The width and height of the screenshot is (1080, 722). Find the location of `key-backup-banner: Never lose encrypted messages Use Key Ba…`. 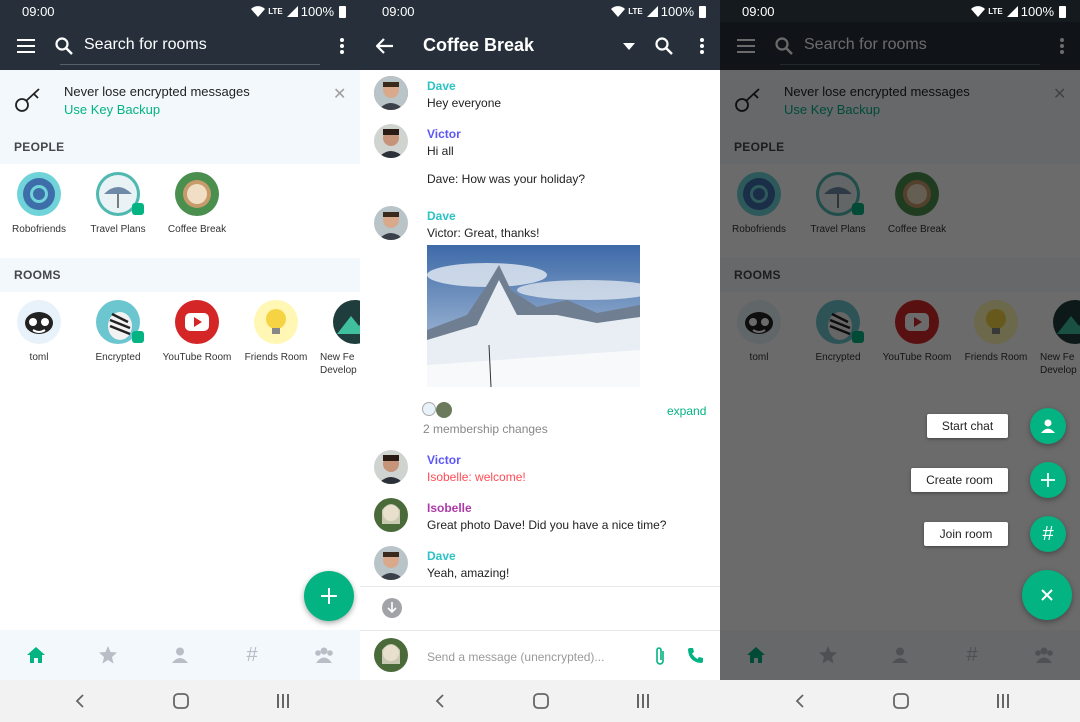

key-backup-banner: Never lose encrypted messages Use Key Ba… is located at coordinates (180, 100).